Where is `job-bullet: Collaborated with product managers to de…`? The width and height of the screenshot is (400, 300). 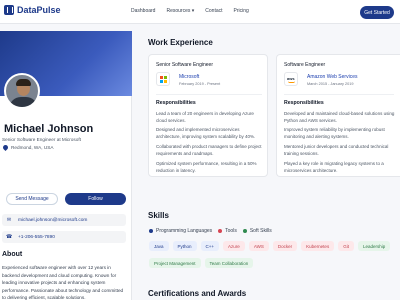
job-bullet: Collaborated with product managers to de… is located at coordinates (209, 150).